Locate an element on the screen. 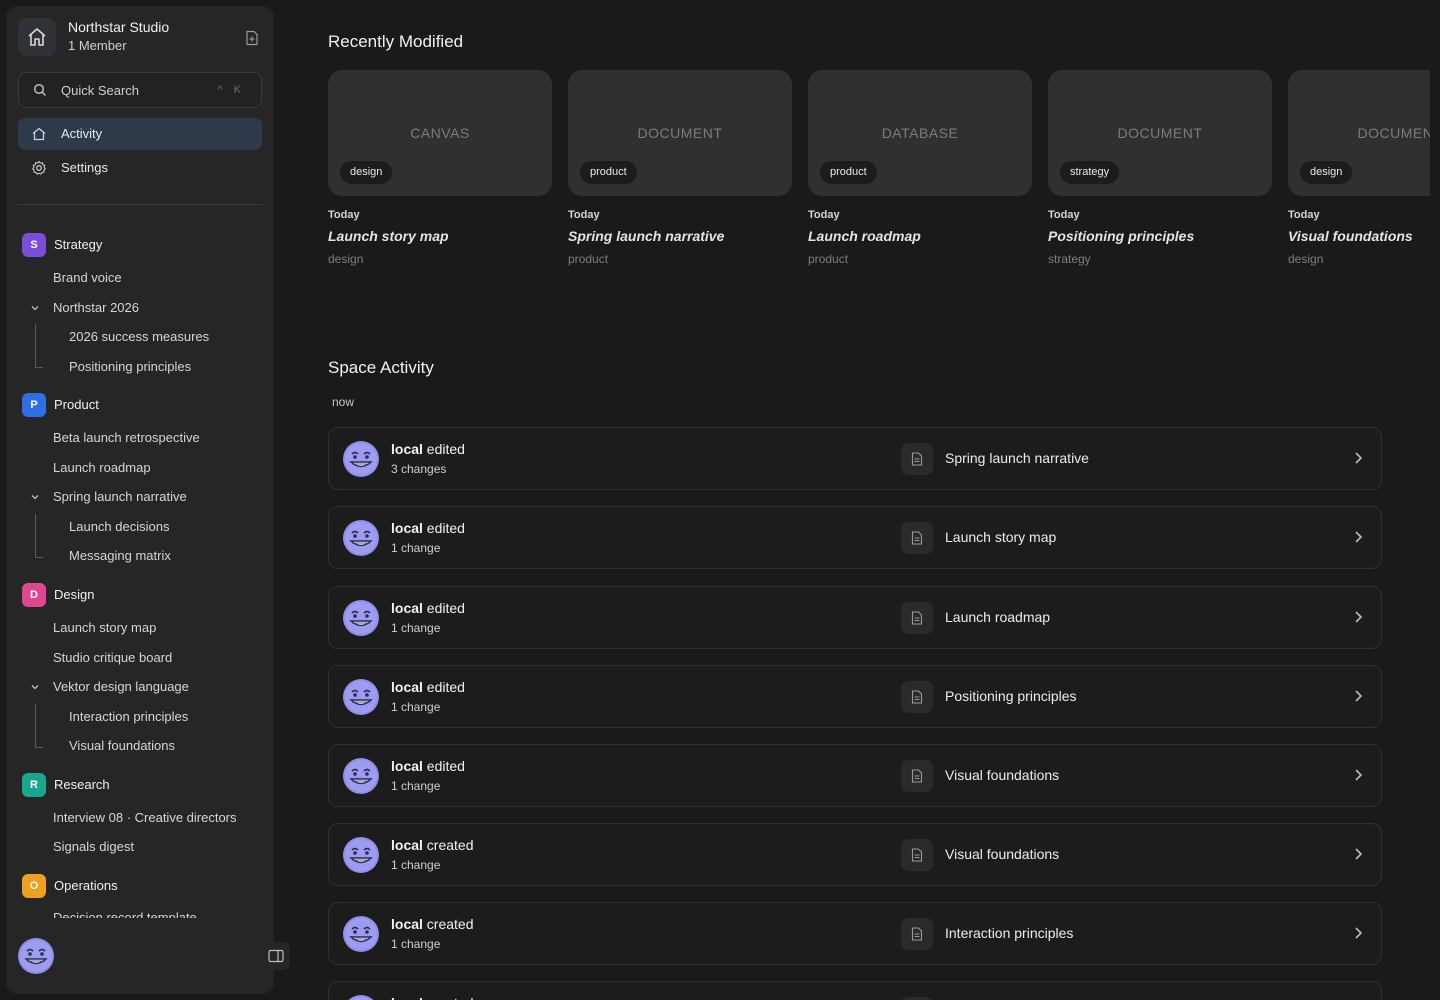  space-activity-title: Space Activity is located at coordinates (381, 367).